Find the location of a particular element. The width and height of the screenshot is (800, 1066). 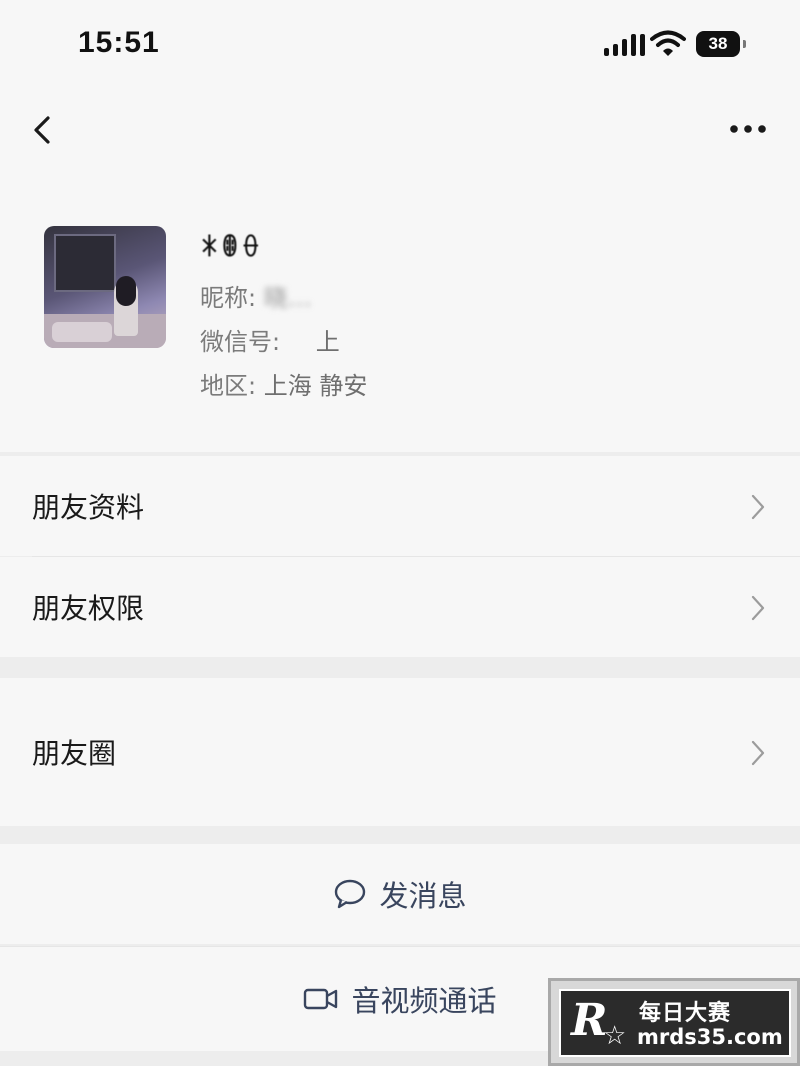

friend-permissions-label: 朋友权限 is located at coordinates (88, 608).